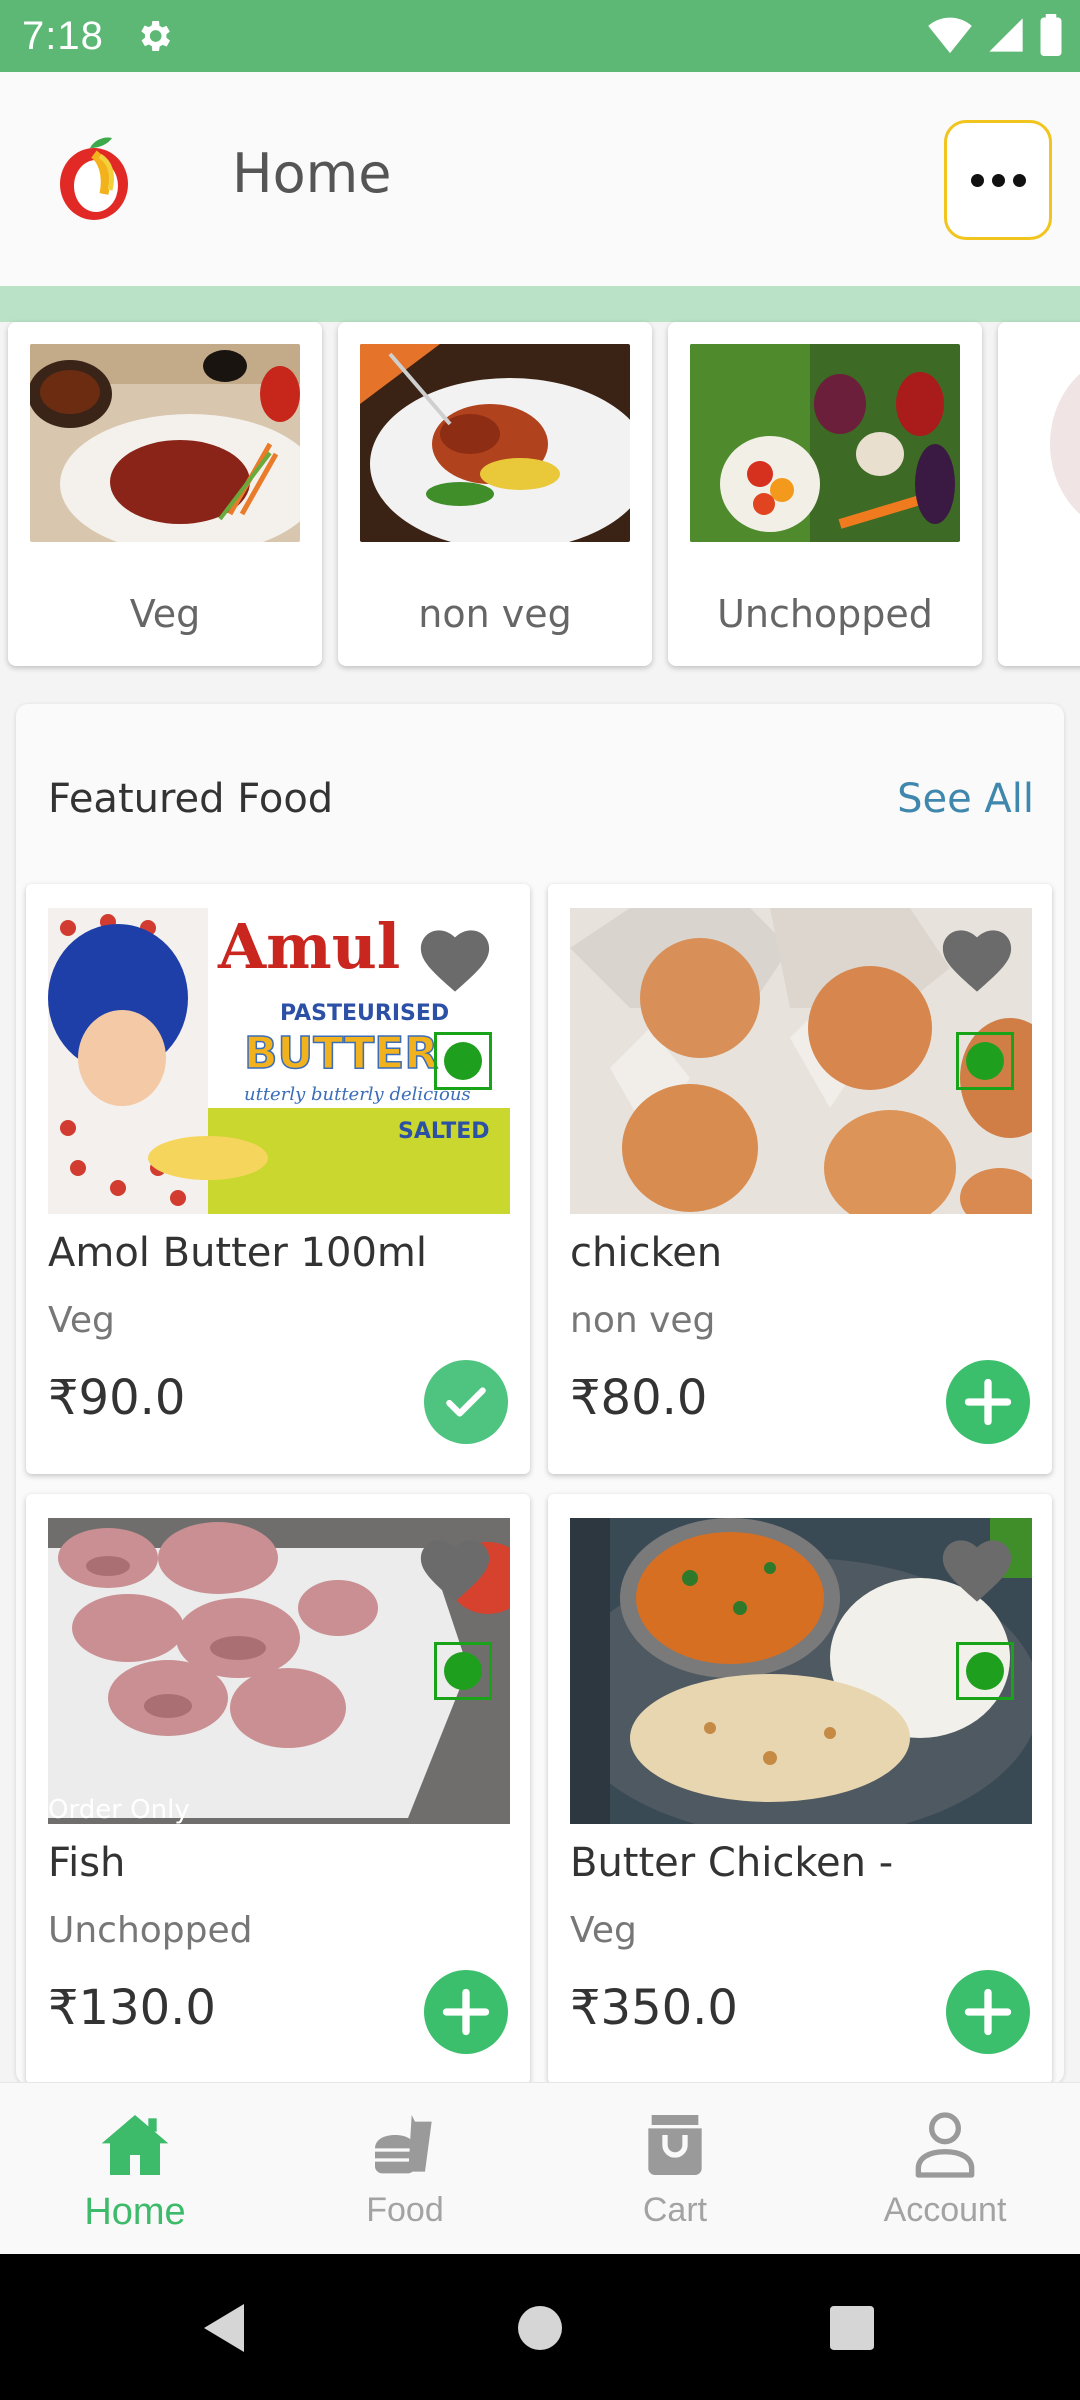 This screenshot has width=1080, height=2400. I want to click on food-price: ₹350.0, so click(654, 2008).